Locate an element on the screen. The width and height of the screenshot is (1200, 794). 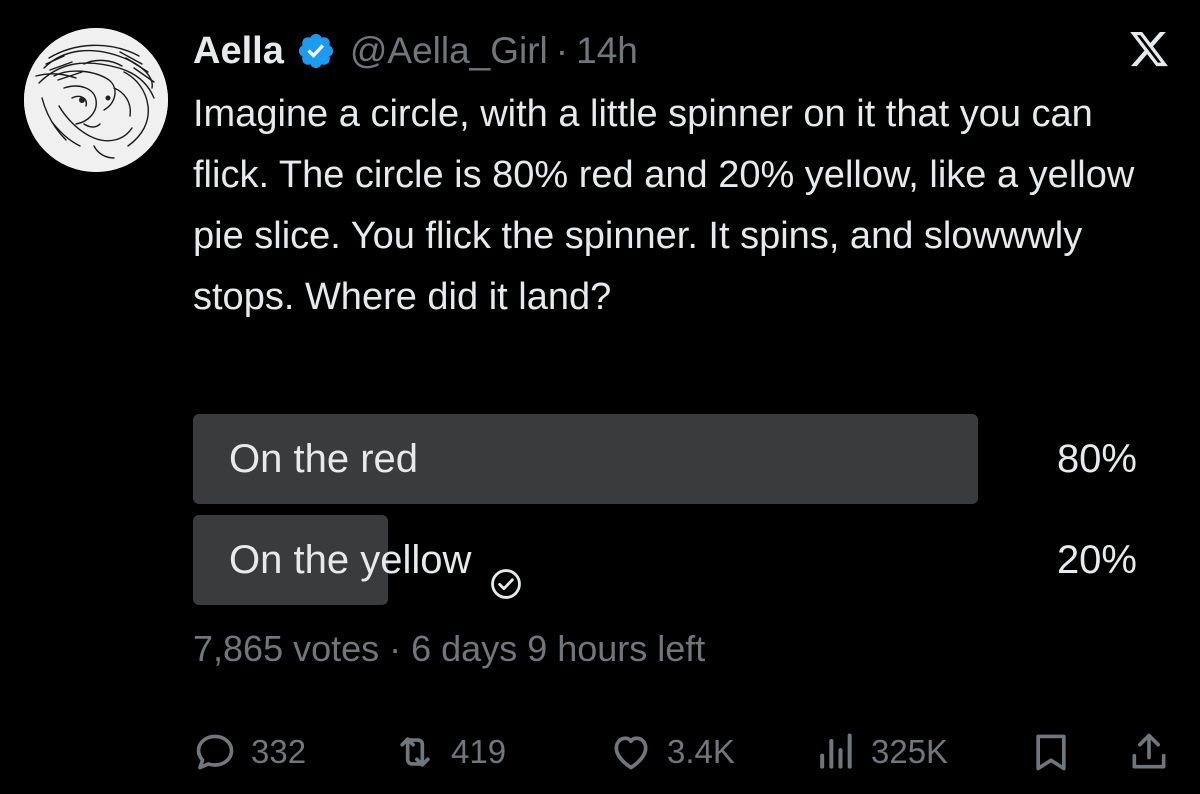
poll-option-percent: 20% is located at coordinates (1096, 560).